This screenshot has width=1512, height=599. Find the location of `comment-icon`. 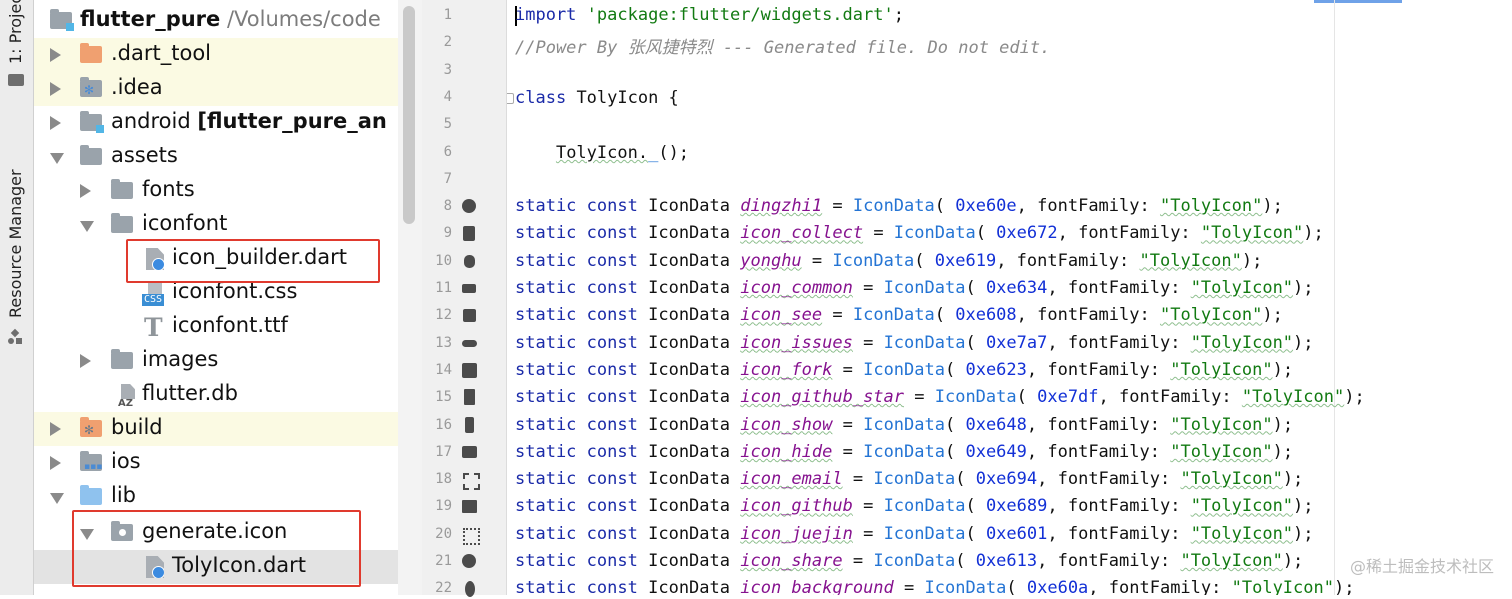

comment-icon is located at coordinates (470, 453).